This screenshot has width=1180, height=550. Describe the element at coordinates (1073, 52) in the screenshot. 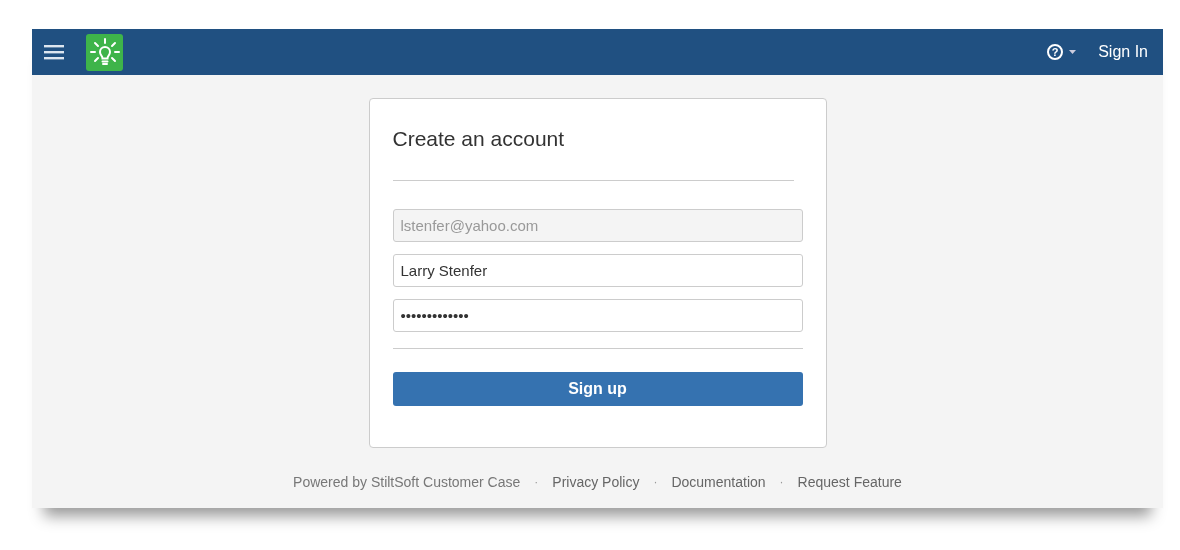

I see `caret-icon` at that location.